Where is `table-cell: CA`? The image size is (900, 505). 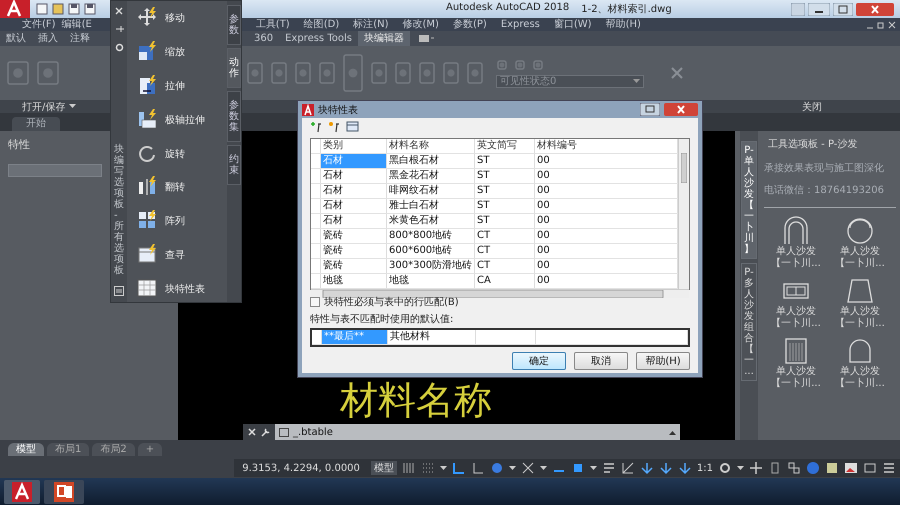
table-cell: CA is located at coordinates (505, 281).